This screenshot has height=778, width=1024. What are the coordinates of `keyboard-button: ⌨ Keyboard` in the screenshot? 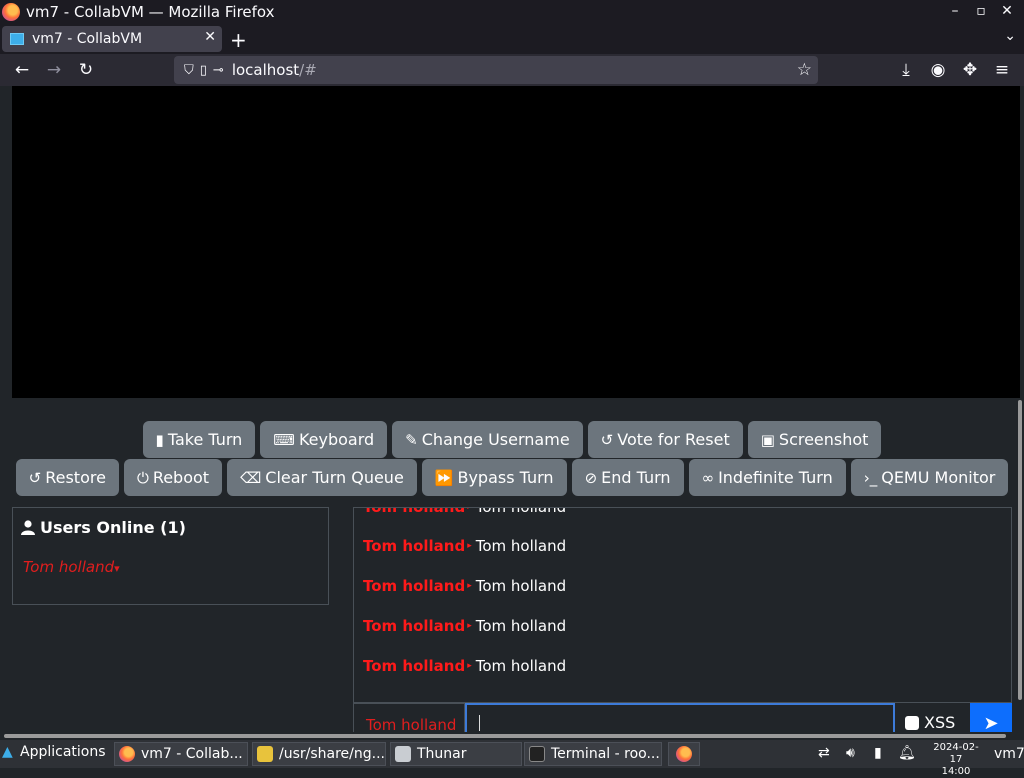 It's located at (324, 439).